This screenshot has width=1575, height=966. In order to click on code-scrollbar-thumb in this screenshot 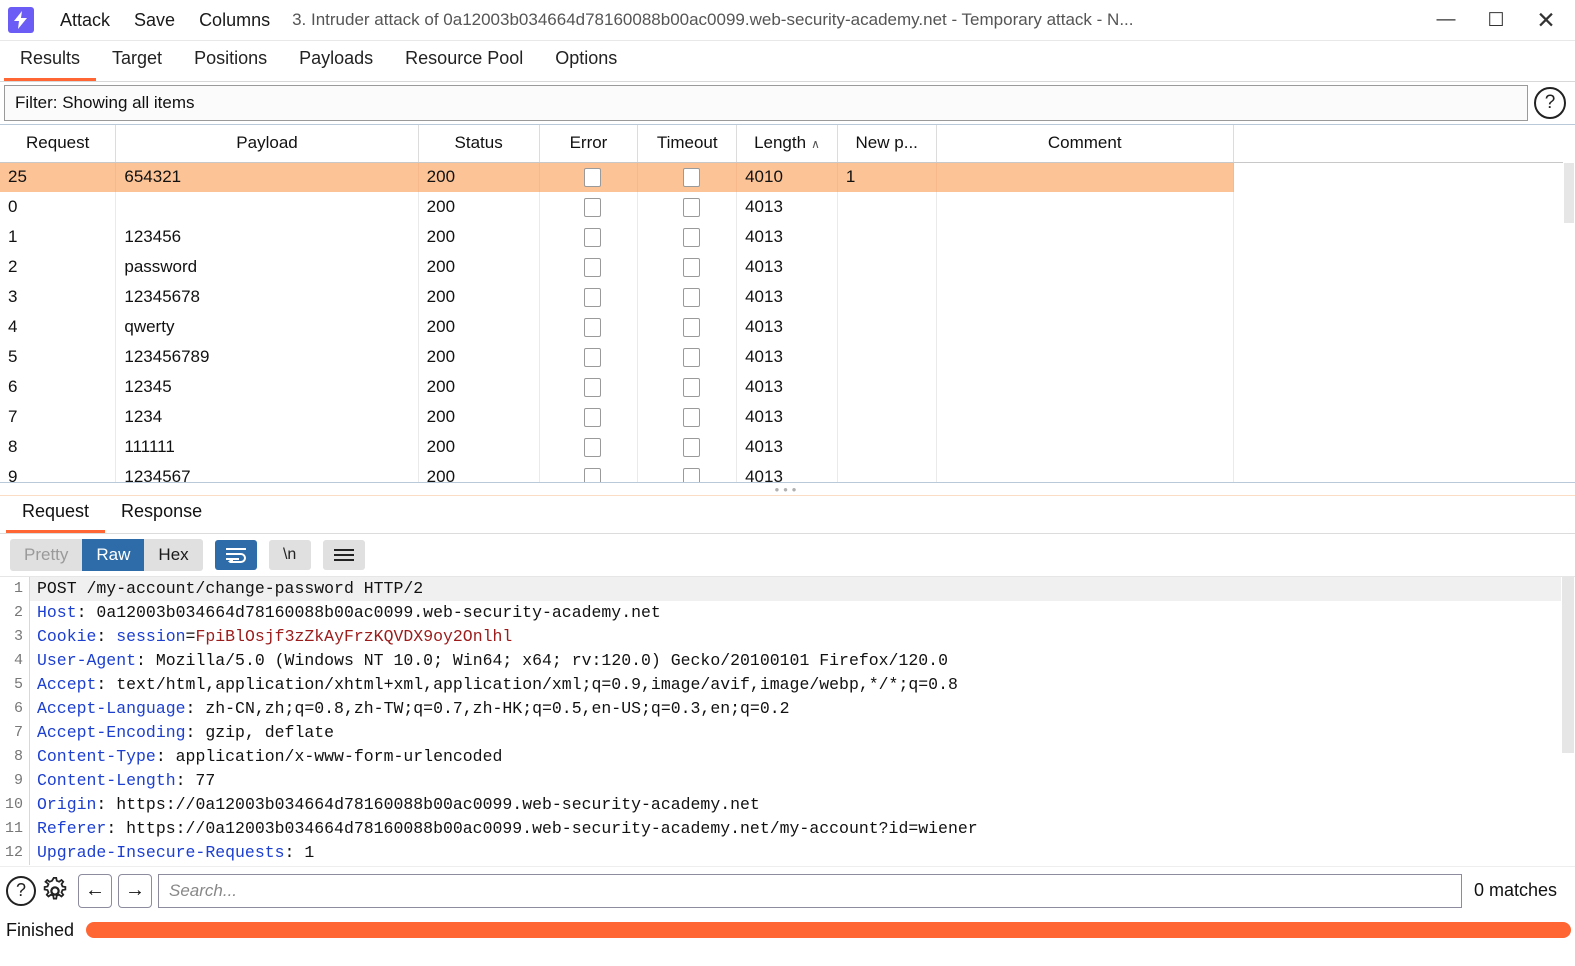, I will do `click(1568, 665)`.